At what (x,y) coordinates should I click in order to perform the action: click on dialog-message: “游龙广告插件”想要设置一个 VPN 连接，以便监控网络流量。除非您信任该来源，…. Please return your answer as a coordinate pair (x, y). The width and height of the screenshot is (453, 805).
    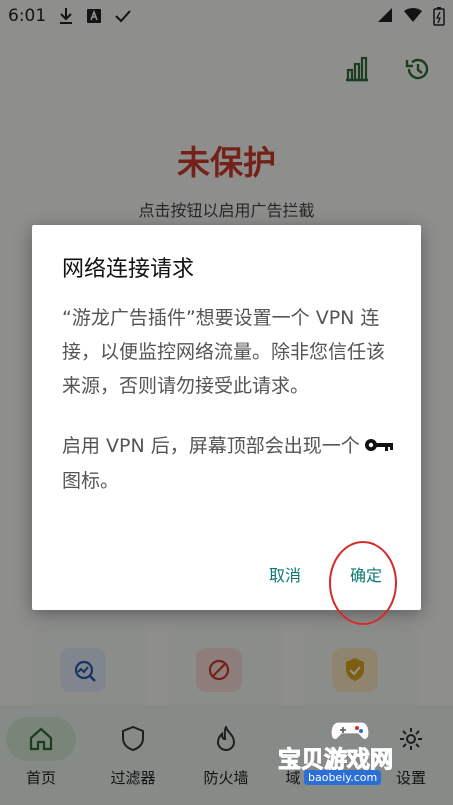
    Looking at the image, I should click on (224, 352).